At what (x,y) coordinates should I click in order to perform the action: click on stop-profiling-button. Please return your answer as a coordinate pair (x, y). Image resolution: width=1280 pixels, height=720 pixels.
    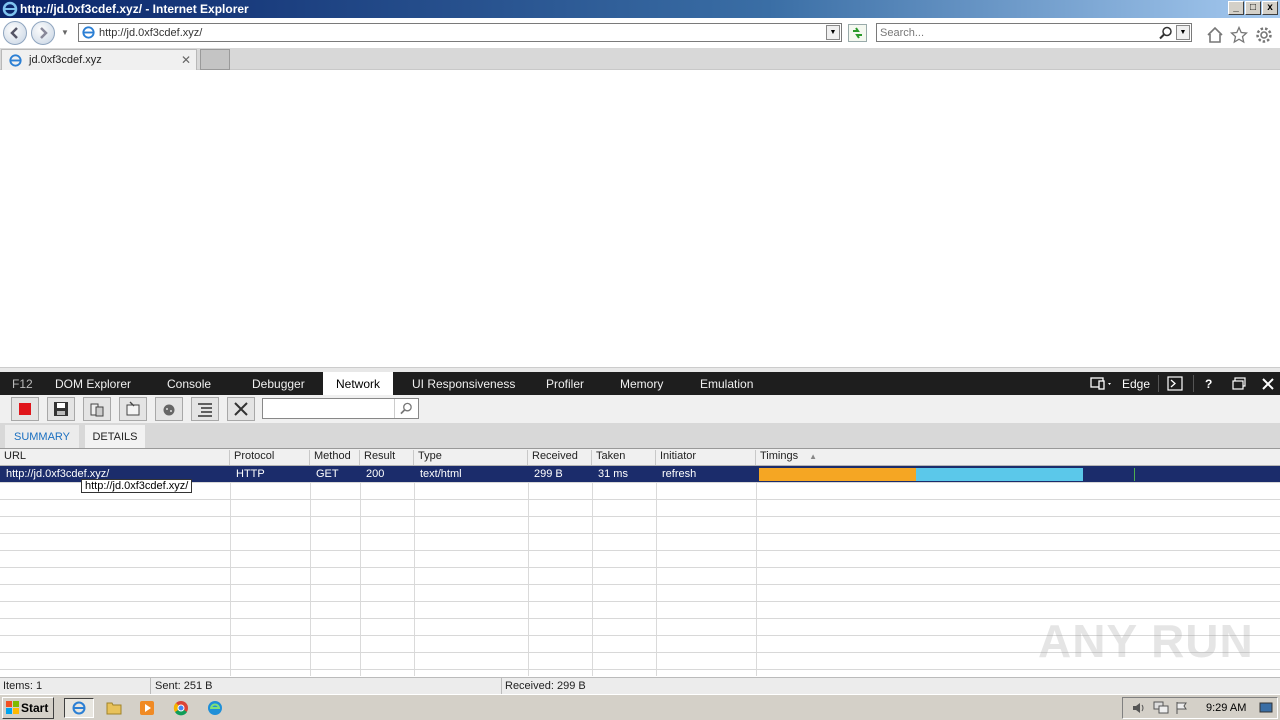
    Looking at the image, I should click on (25, 409).